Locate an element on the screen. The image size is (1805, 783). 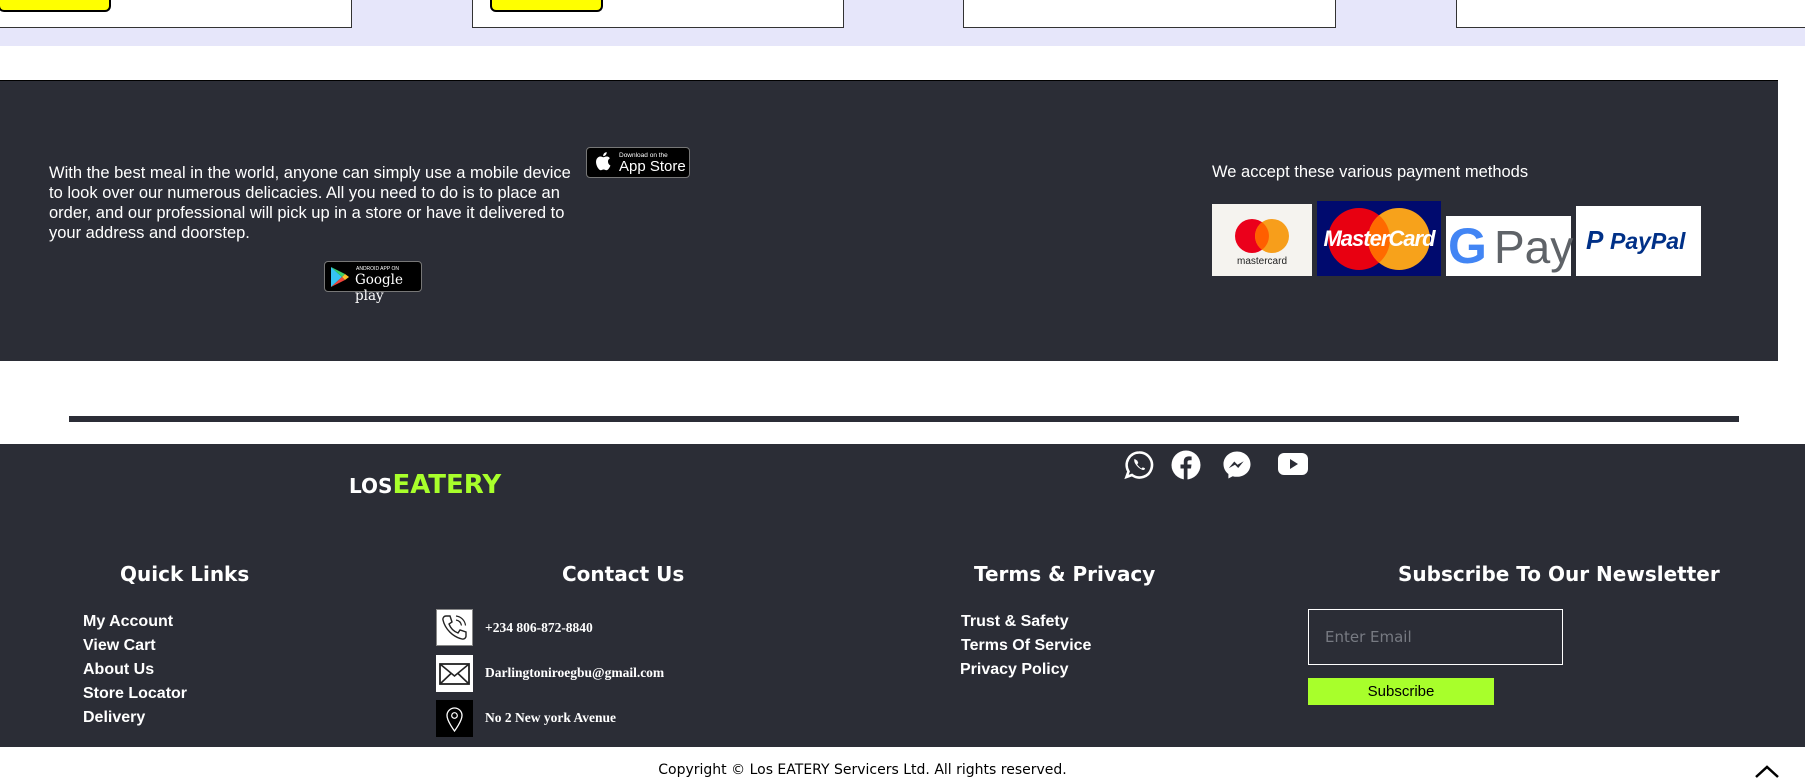
scroll-to-top-icon is located at coordinates (1767, 770).